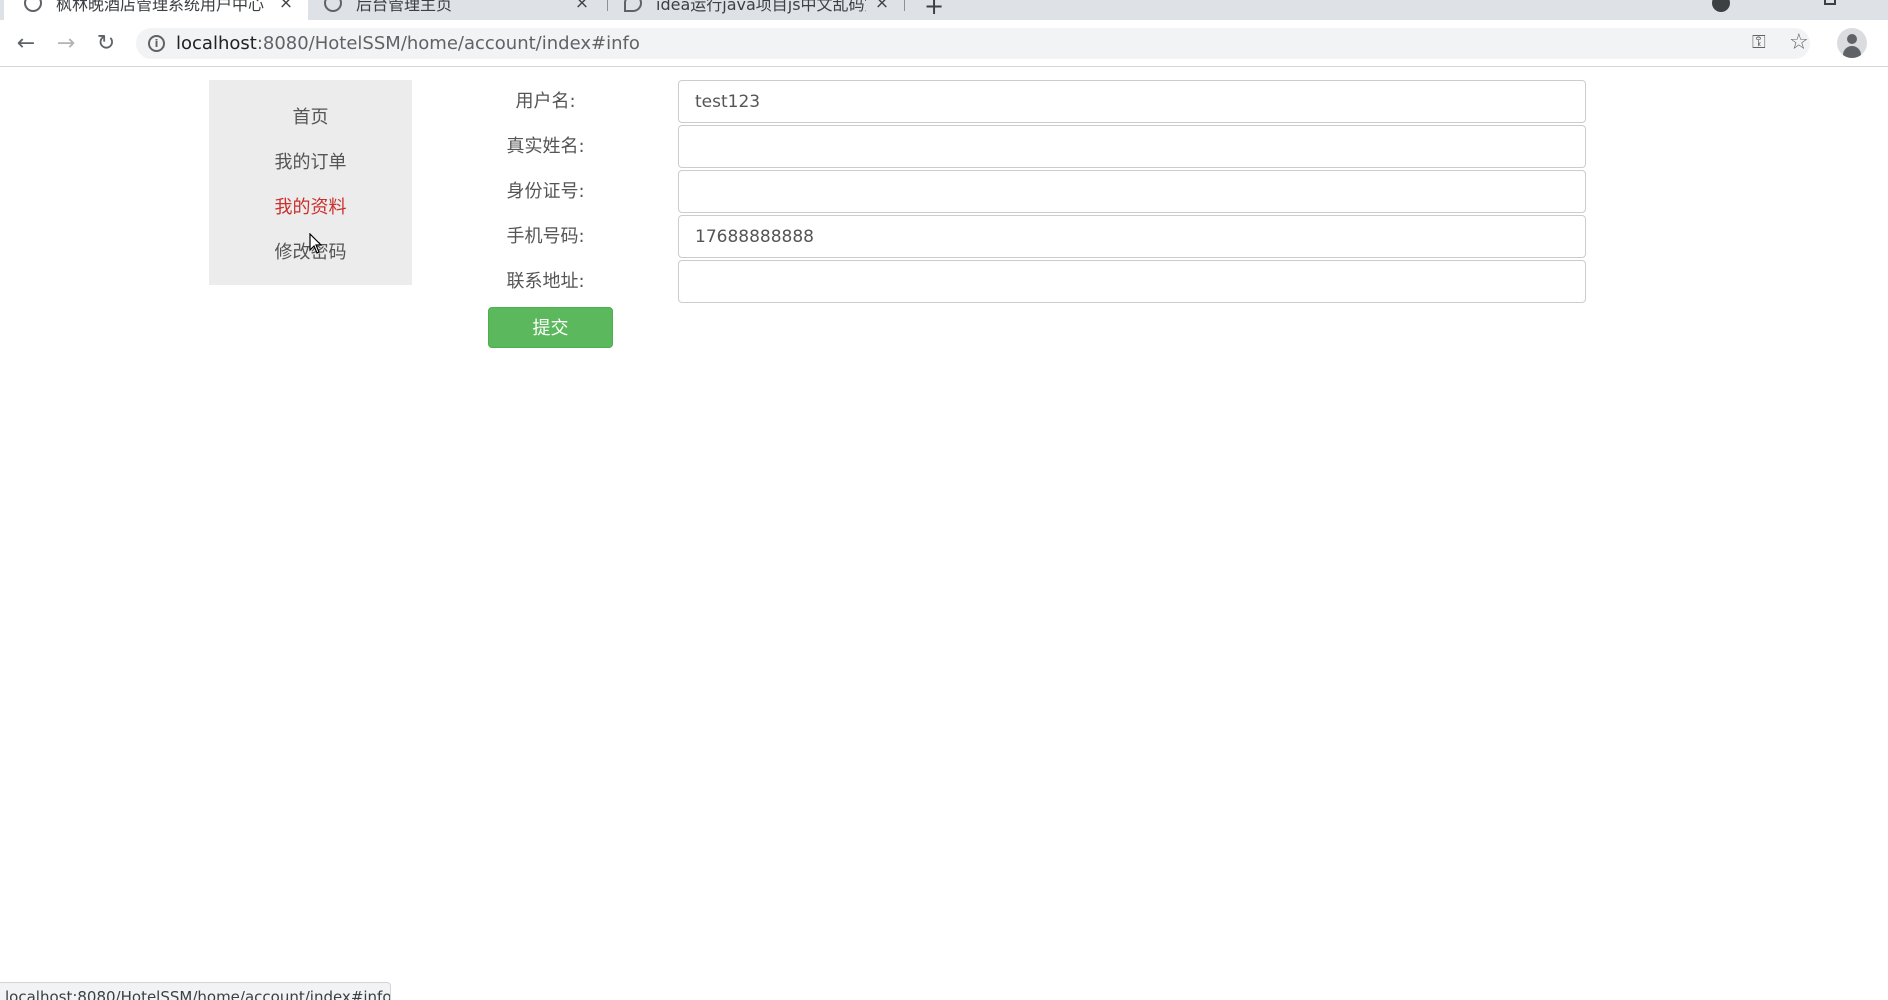  What do you see at coordinates (1132, 281) in the screenshot?
I see `address-input` at bounding box center [1132, 281].